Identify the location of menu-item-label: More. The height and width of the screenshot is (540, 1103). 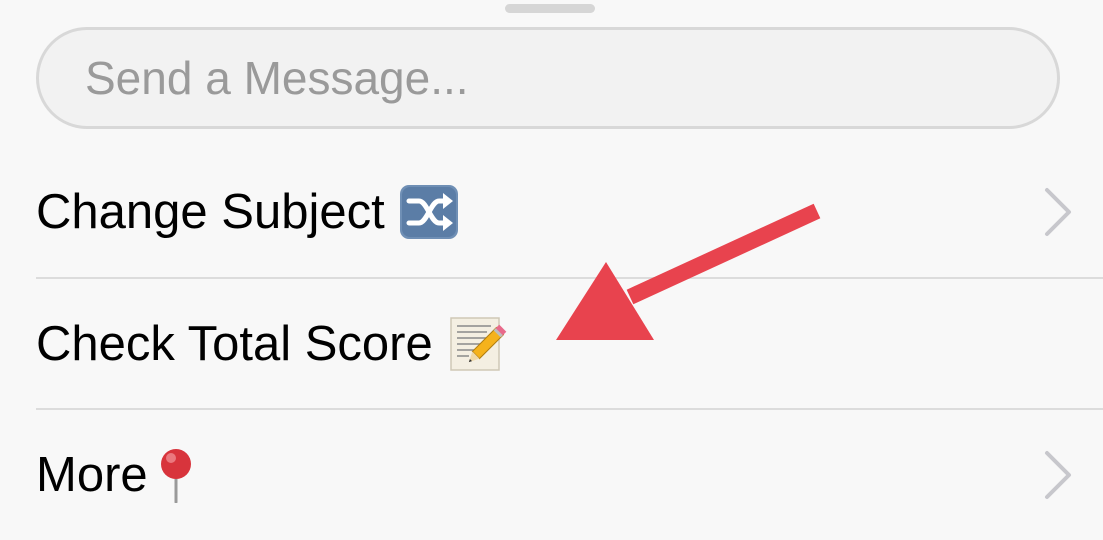
(92, 474).